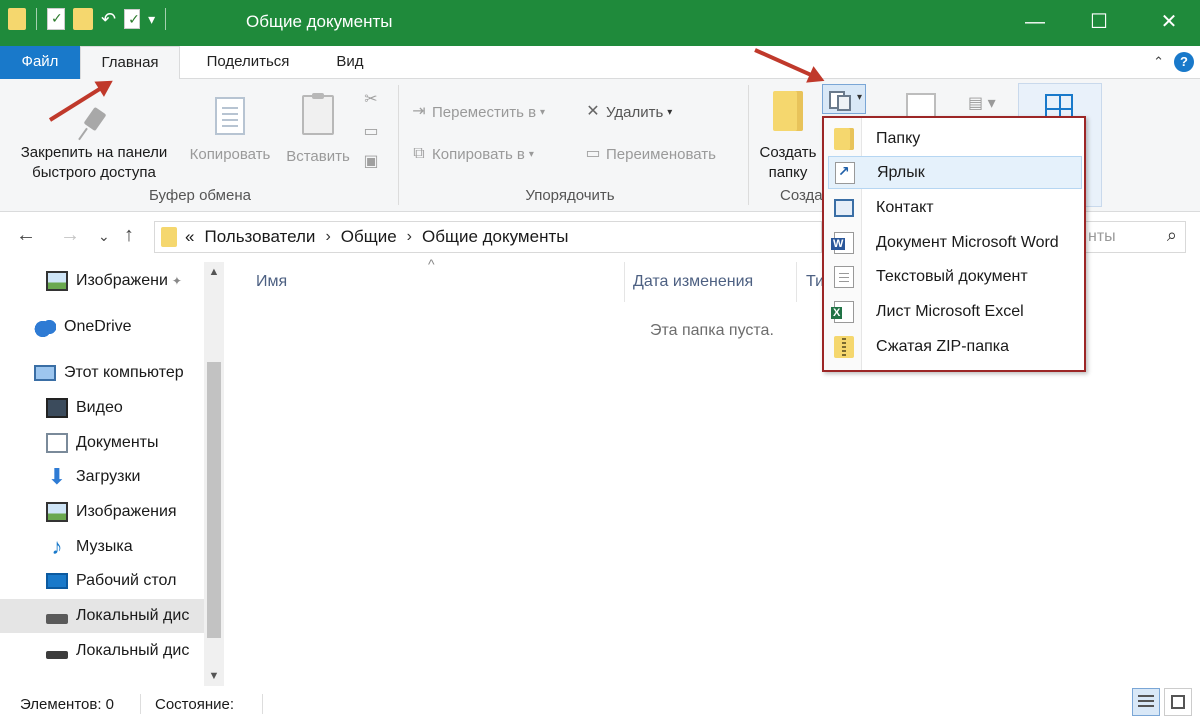 The width and height of the screenshot is (1200, 719). I want to click on nav-item-downloads: ⬇ Загрузки, so click(105, 477).